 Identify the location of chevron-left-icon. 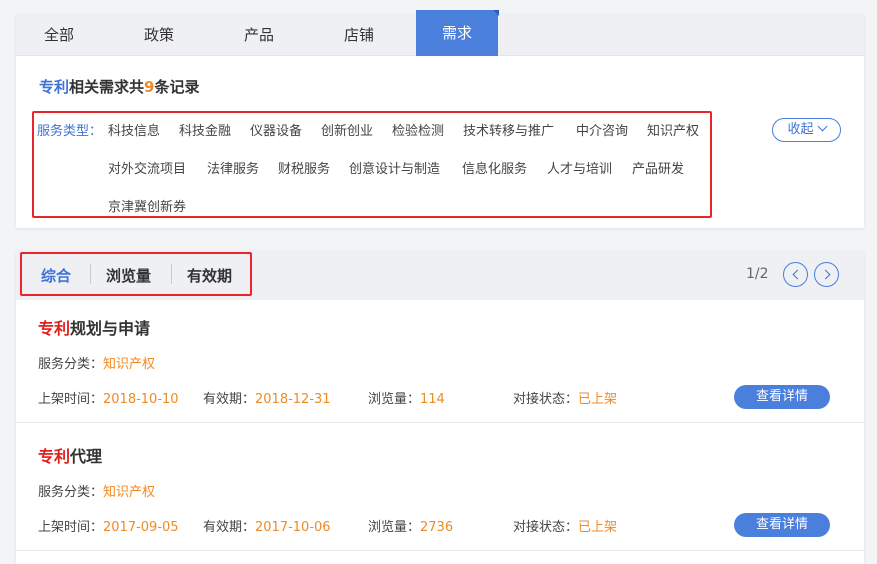
(797, 274).